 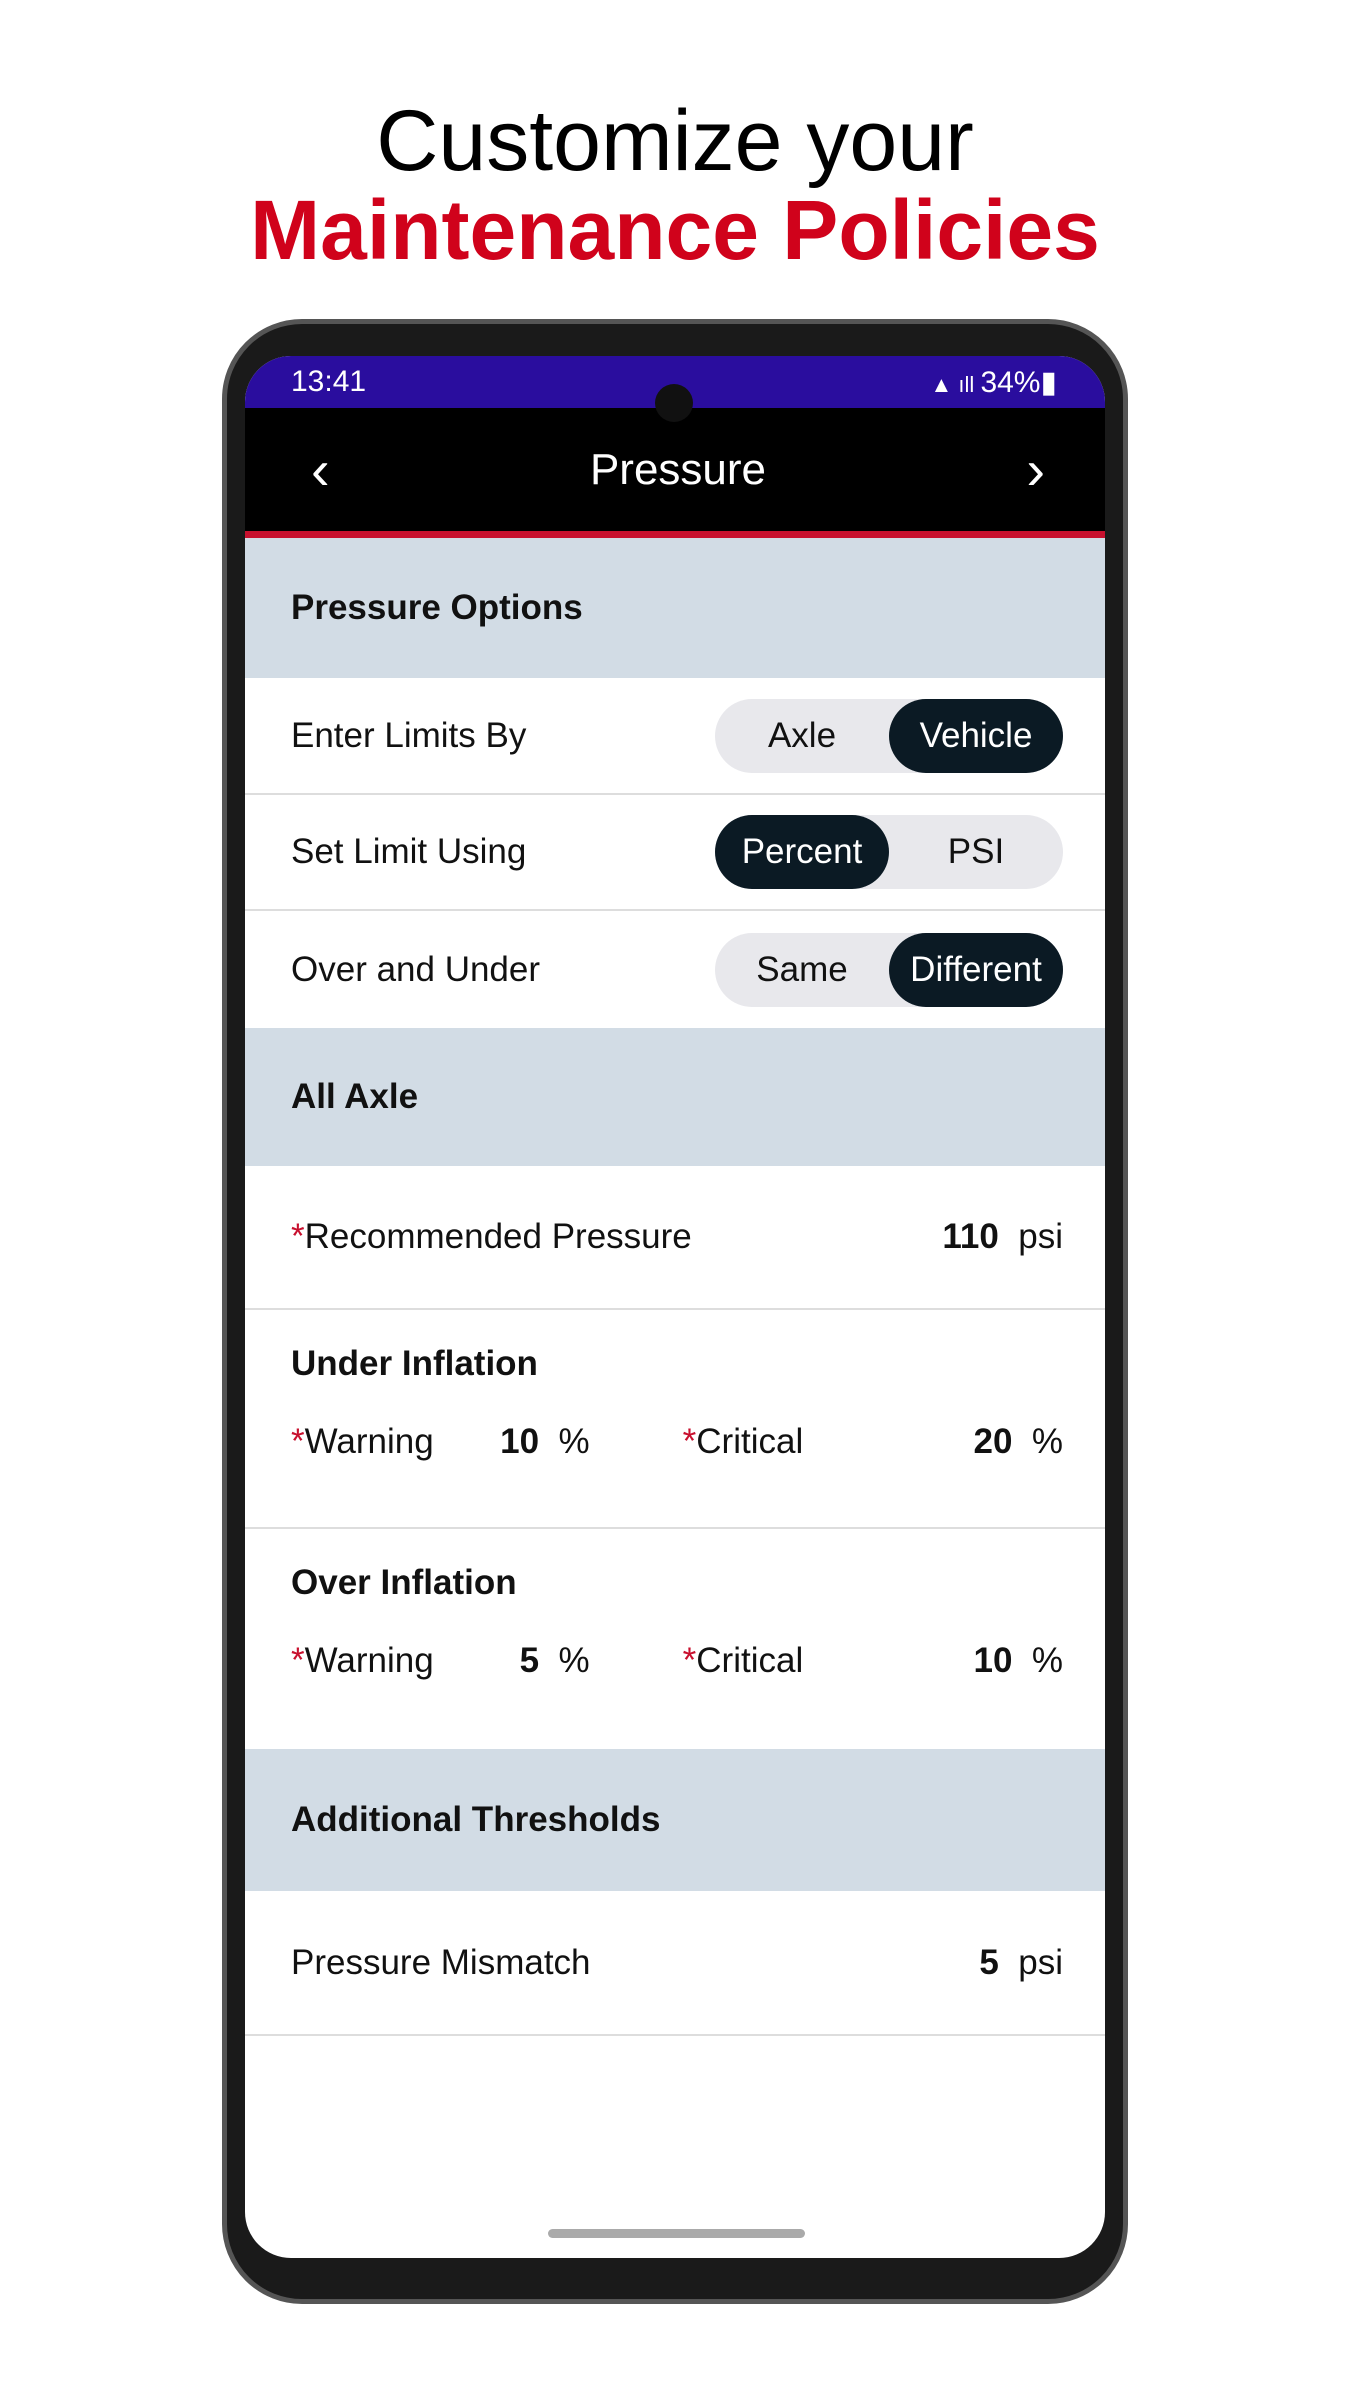 I want to click on chevron-right-icon: ›, so click(x=1035, y=469).